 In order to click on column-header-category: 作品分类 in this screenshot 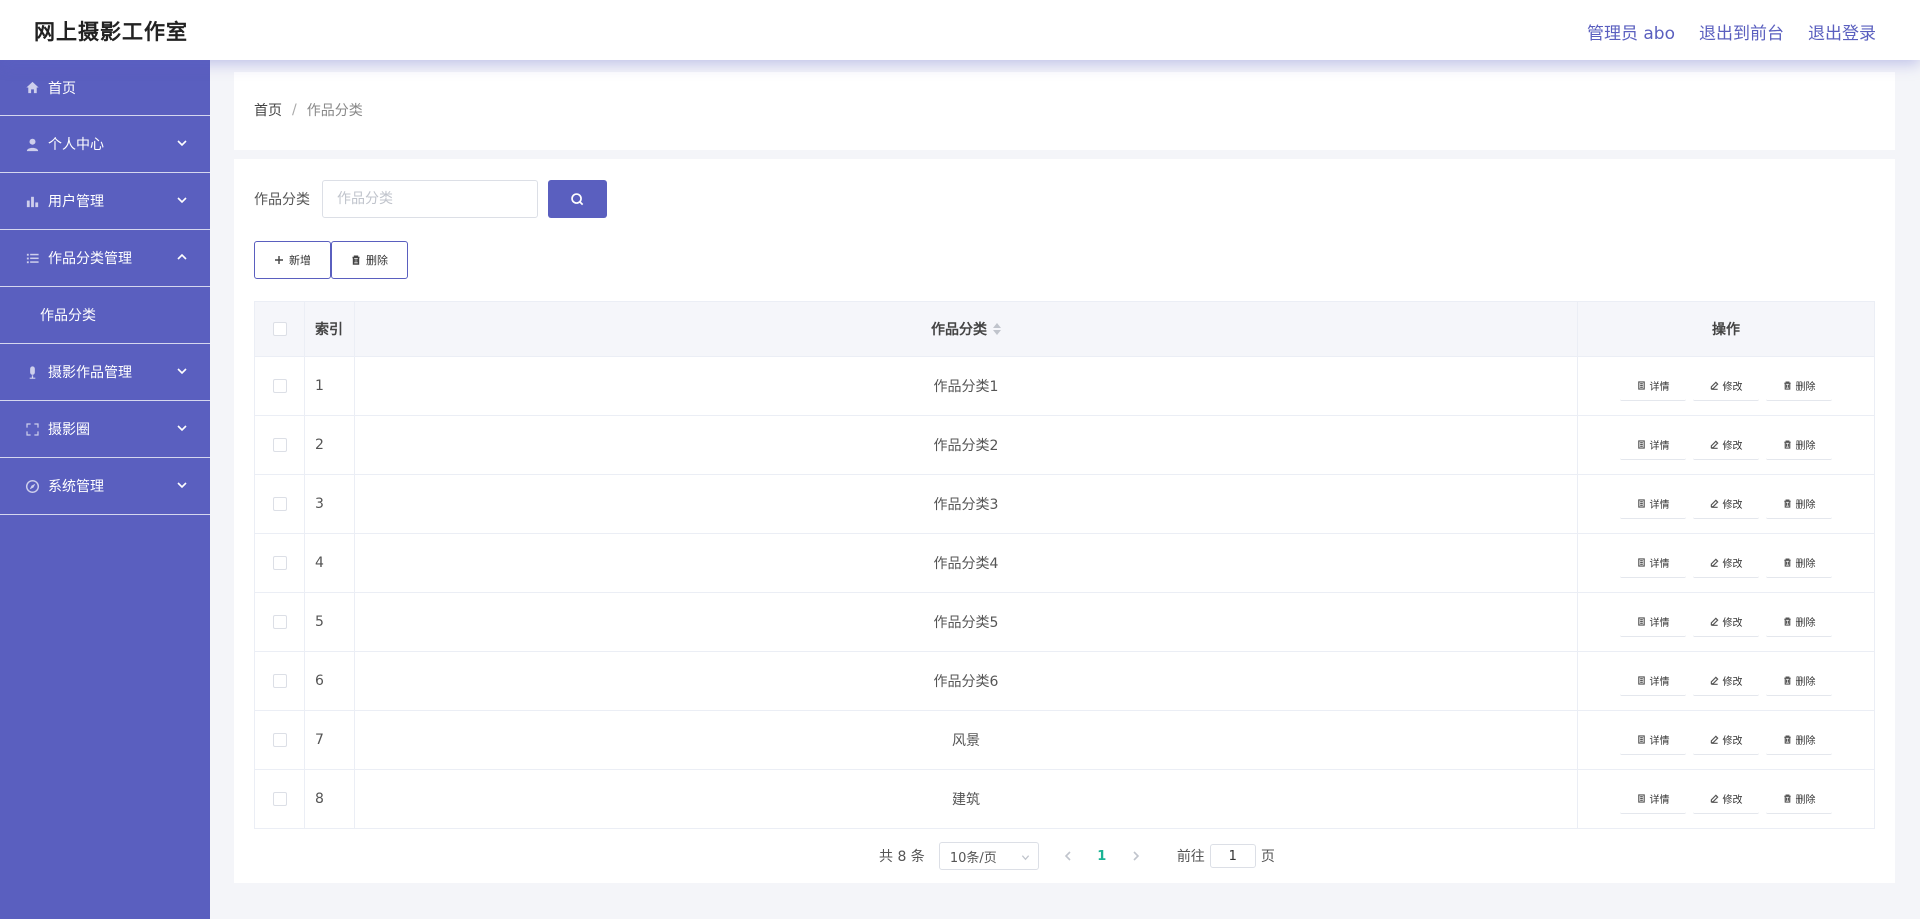, I will do `click(966, 329)`.